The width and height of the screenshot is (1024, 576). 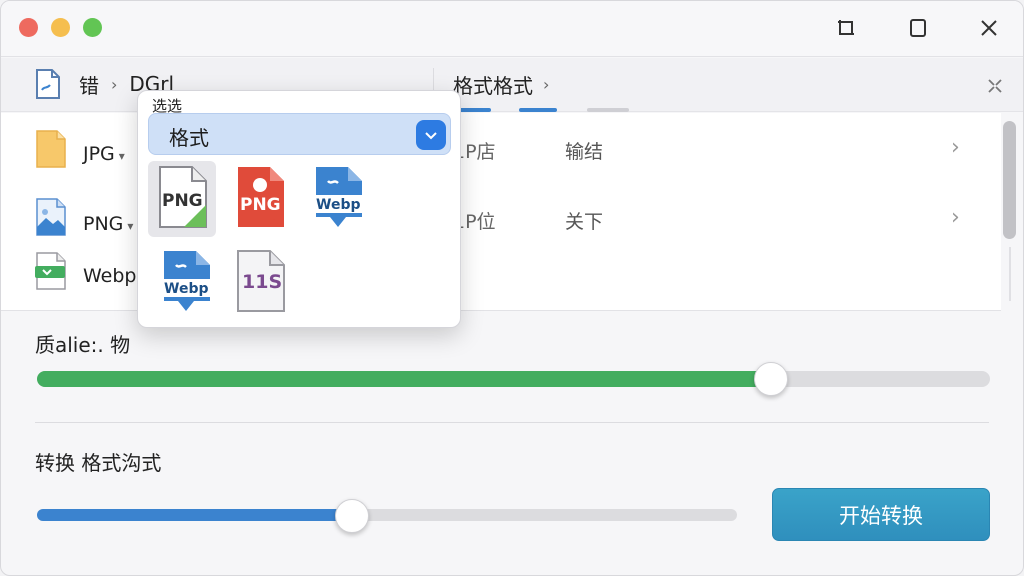 What do you see at coordinates (51, 149) in the screenshot?
I see `jpg-file-icon` at bounding box center [51, 149].